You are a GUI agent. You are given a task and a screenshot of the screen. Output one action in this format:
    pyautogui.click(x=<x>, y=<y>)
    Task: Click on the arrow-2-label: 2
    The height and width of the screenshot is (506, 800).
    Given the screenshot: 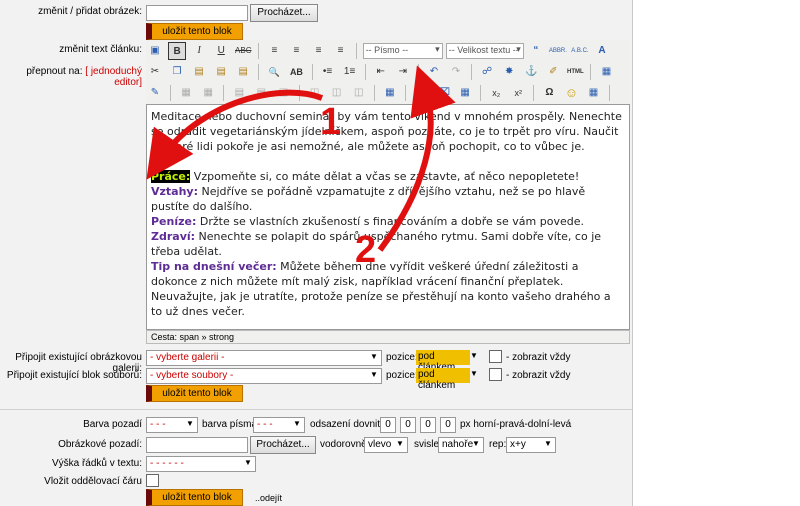 What is the action you would take?
    pyautogui.click(x=365, y=250)
    